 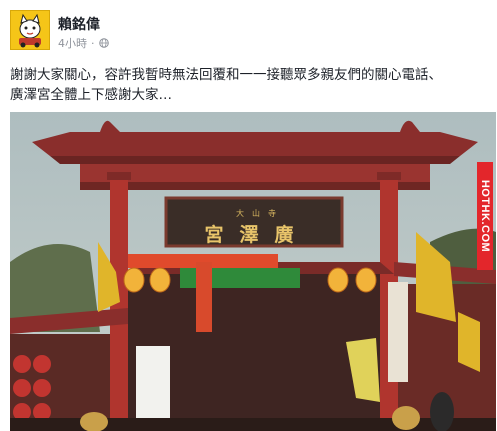 I want to click on cat-mascot-icon, so click(x=30, y=30).